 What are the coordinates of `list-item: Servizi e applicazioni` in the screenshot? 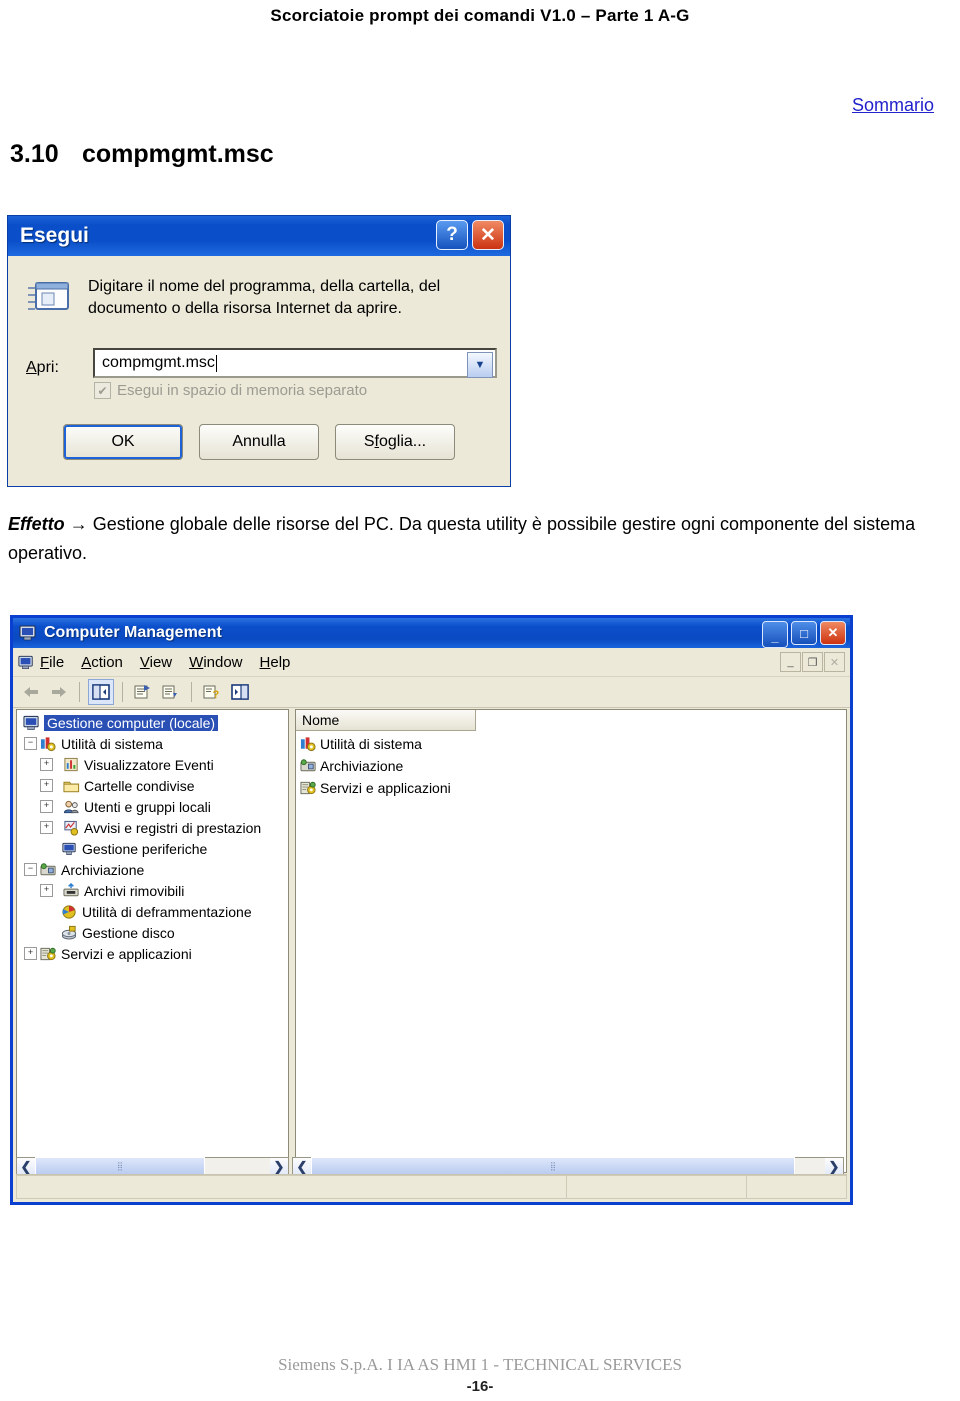 It's located at (571, 788).